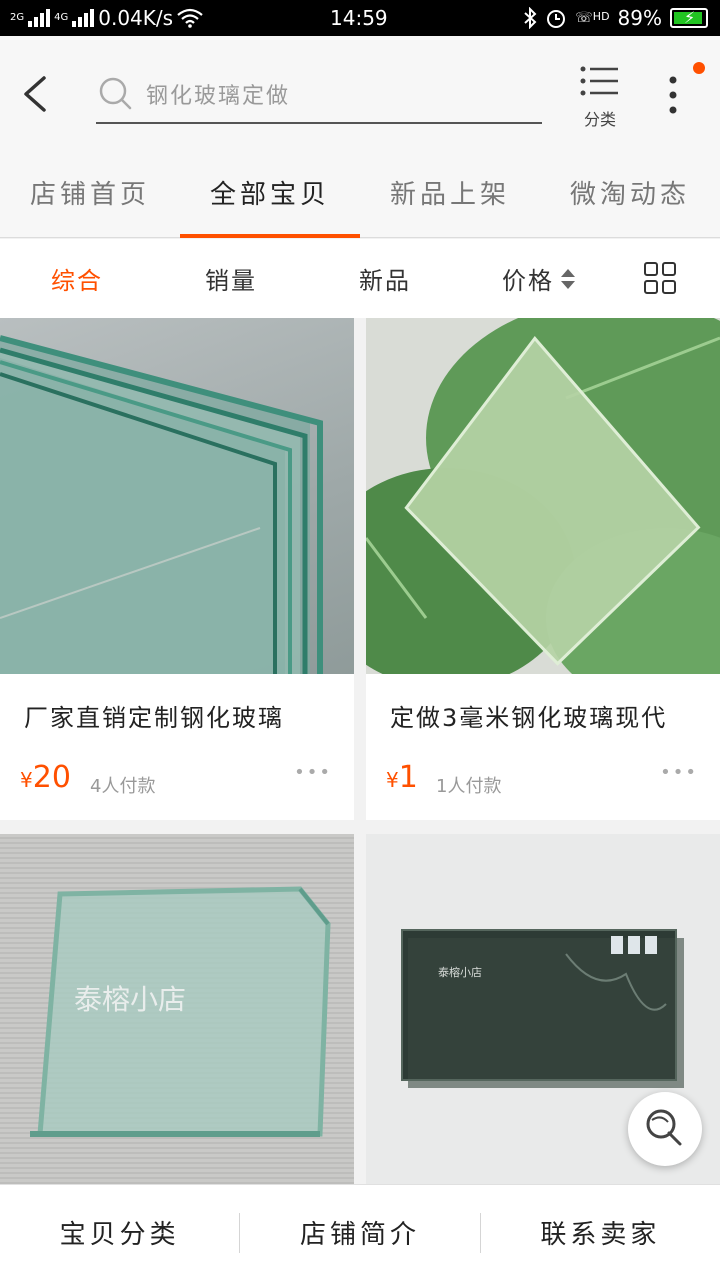 This screenshot has height=1280, width=720. What do you see at coordinates (529, 718) in the screenshot?
I see `product-title: 定做3毫米钢化玻璃现代` at bounding box center [529, 718].